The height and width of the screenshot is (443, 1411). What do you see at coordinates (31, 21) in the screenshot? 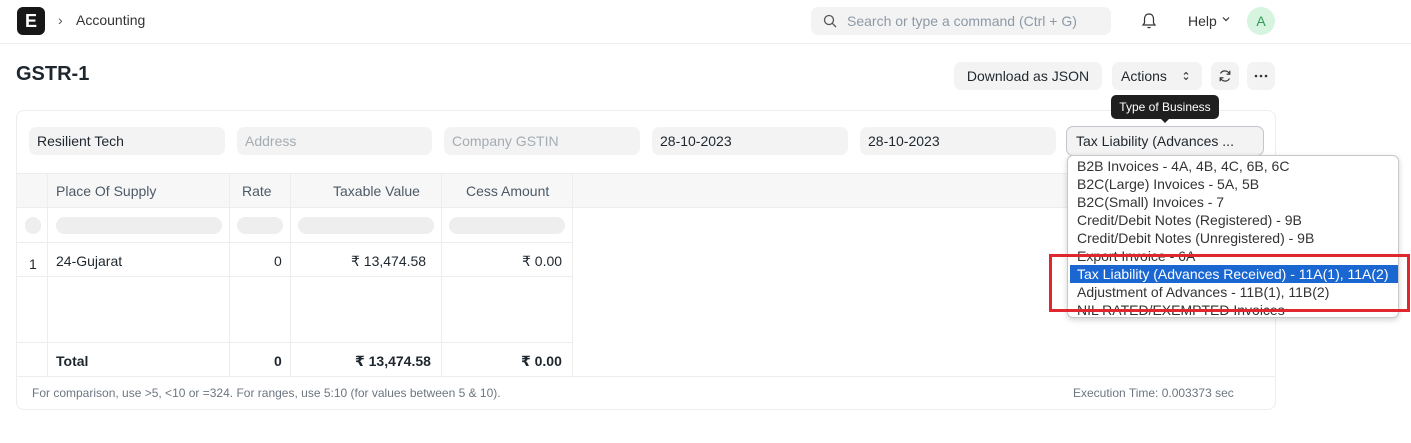
I see `app-logo: E` at bounding box center [31, 21].